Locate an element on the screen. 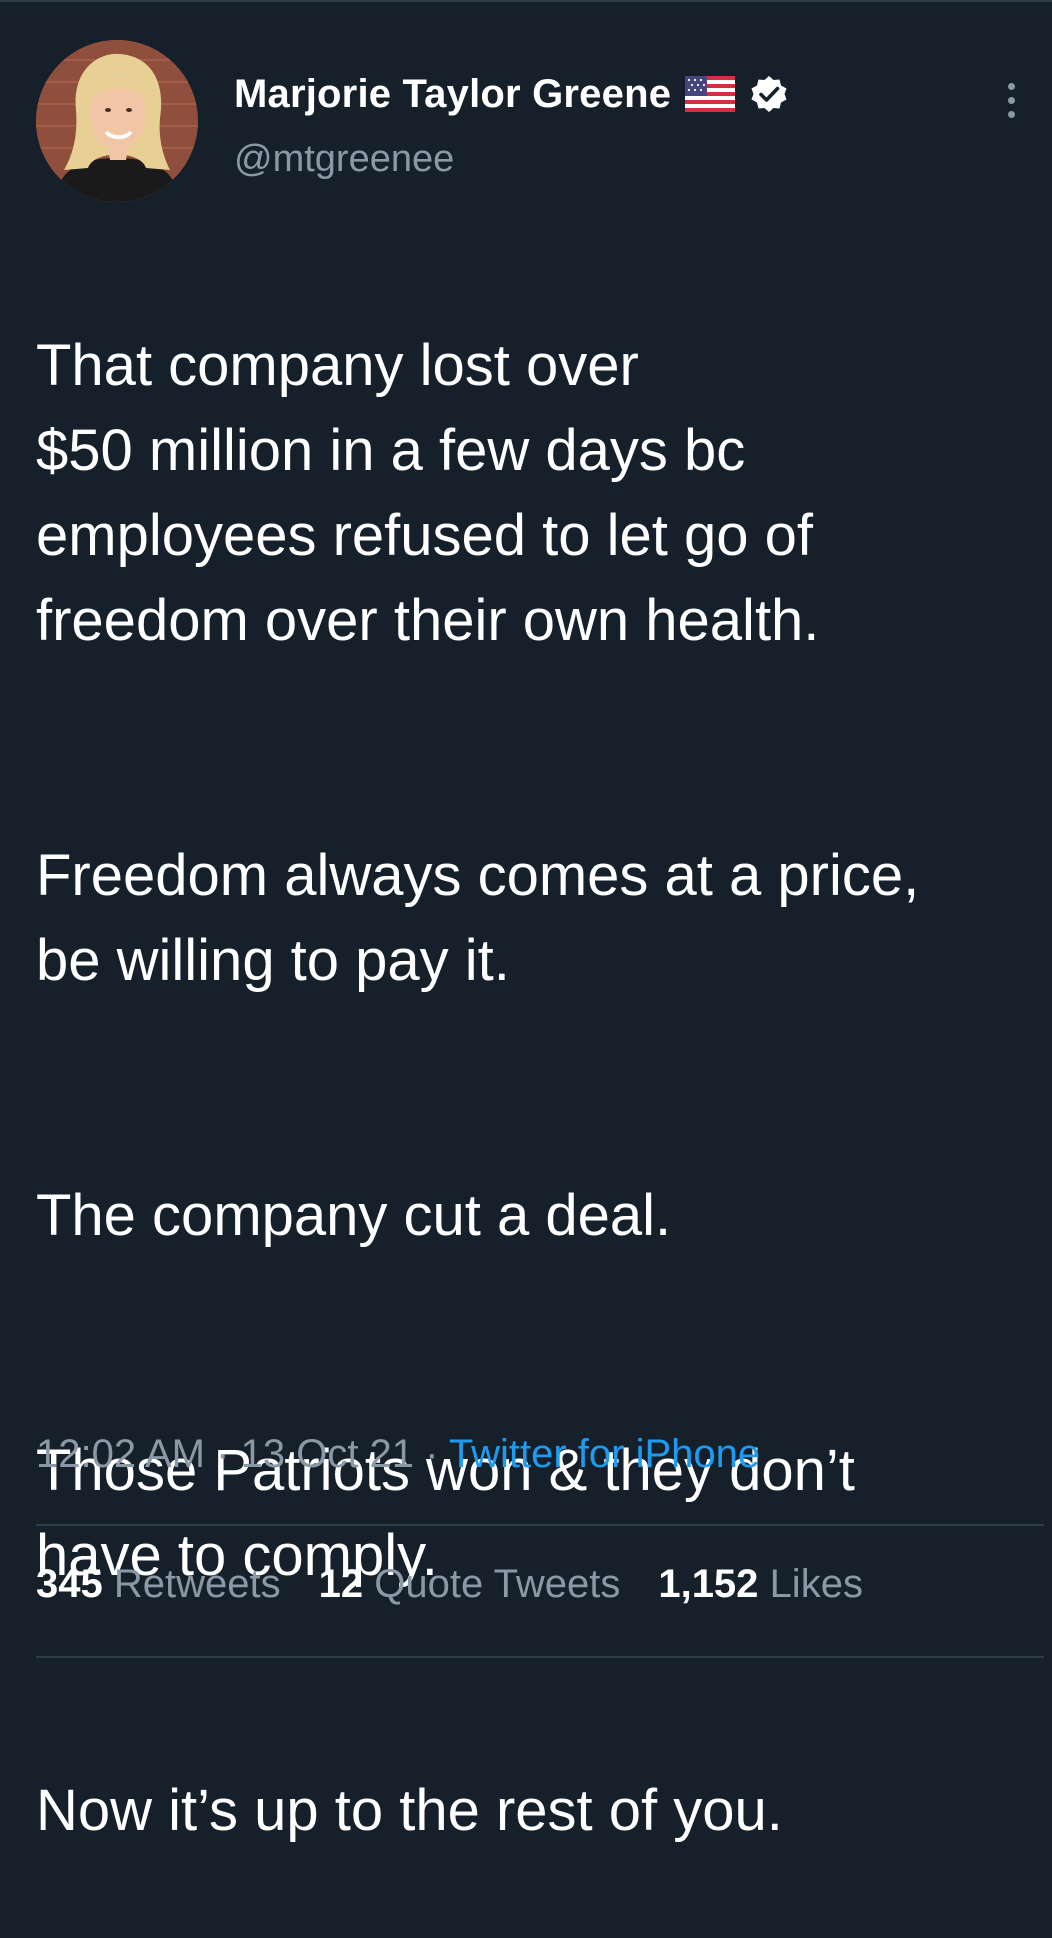 This screenshot has height=1938, width=1052. likes-stat: 1,152 Likes is located at coordinates (760, 1584).